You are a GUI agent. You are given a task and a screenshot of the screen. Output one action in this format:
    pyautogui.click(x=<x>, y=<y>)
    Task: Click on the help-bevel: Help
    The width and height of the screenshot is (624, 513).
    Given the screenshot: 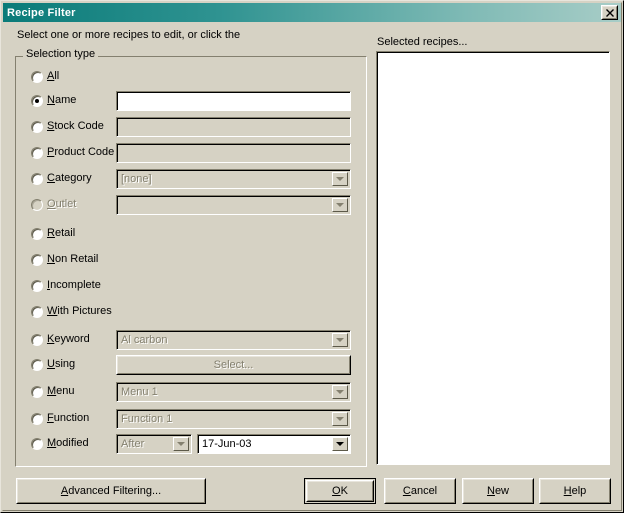 What is the action you would take?
    pyautogui.click(x=575, y=491)
    